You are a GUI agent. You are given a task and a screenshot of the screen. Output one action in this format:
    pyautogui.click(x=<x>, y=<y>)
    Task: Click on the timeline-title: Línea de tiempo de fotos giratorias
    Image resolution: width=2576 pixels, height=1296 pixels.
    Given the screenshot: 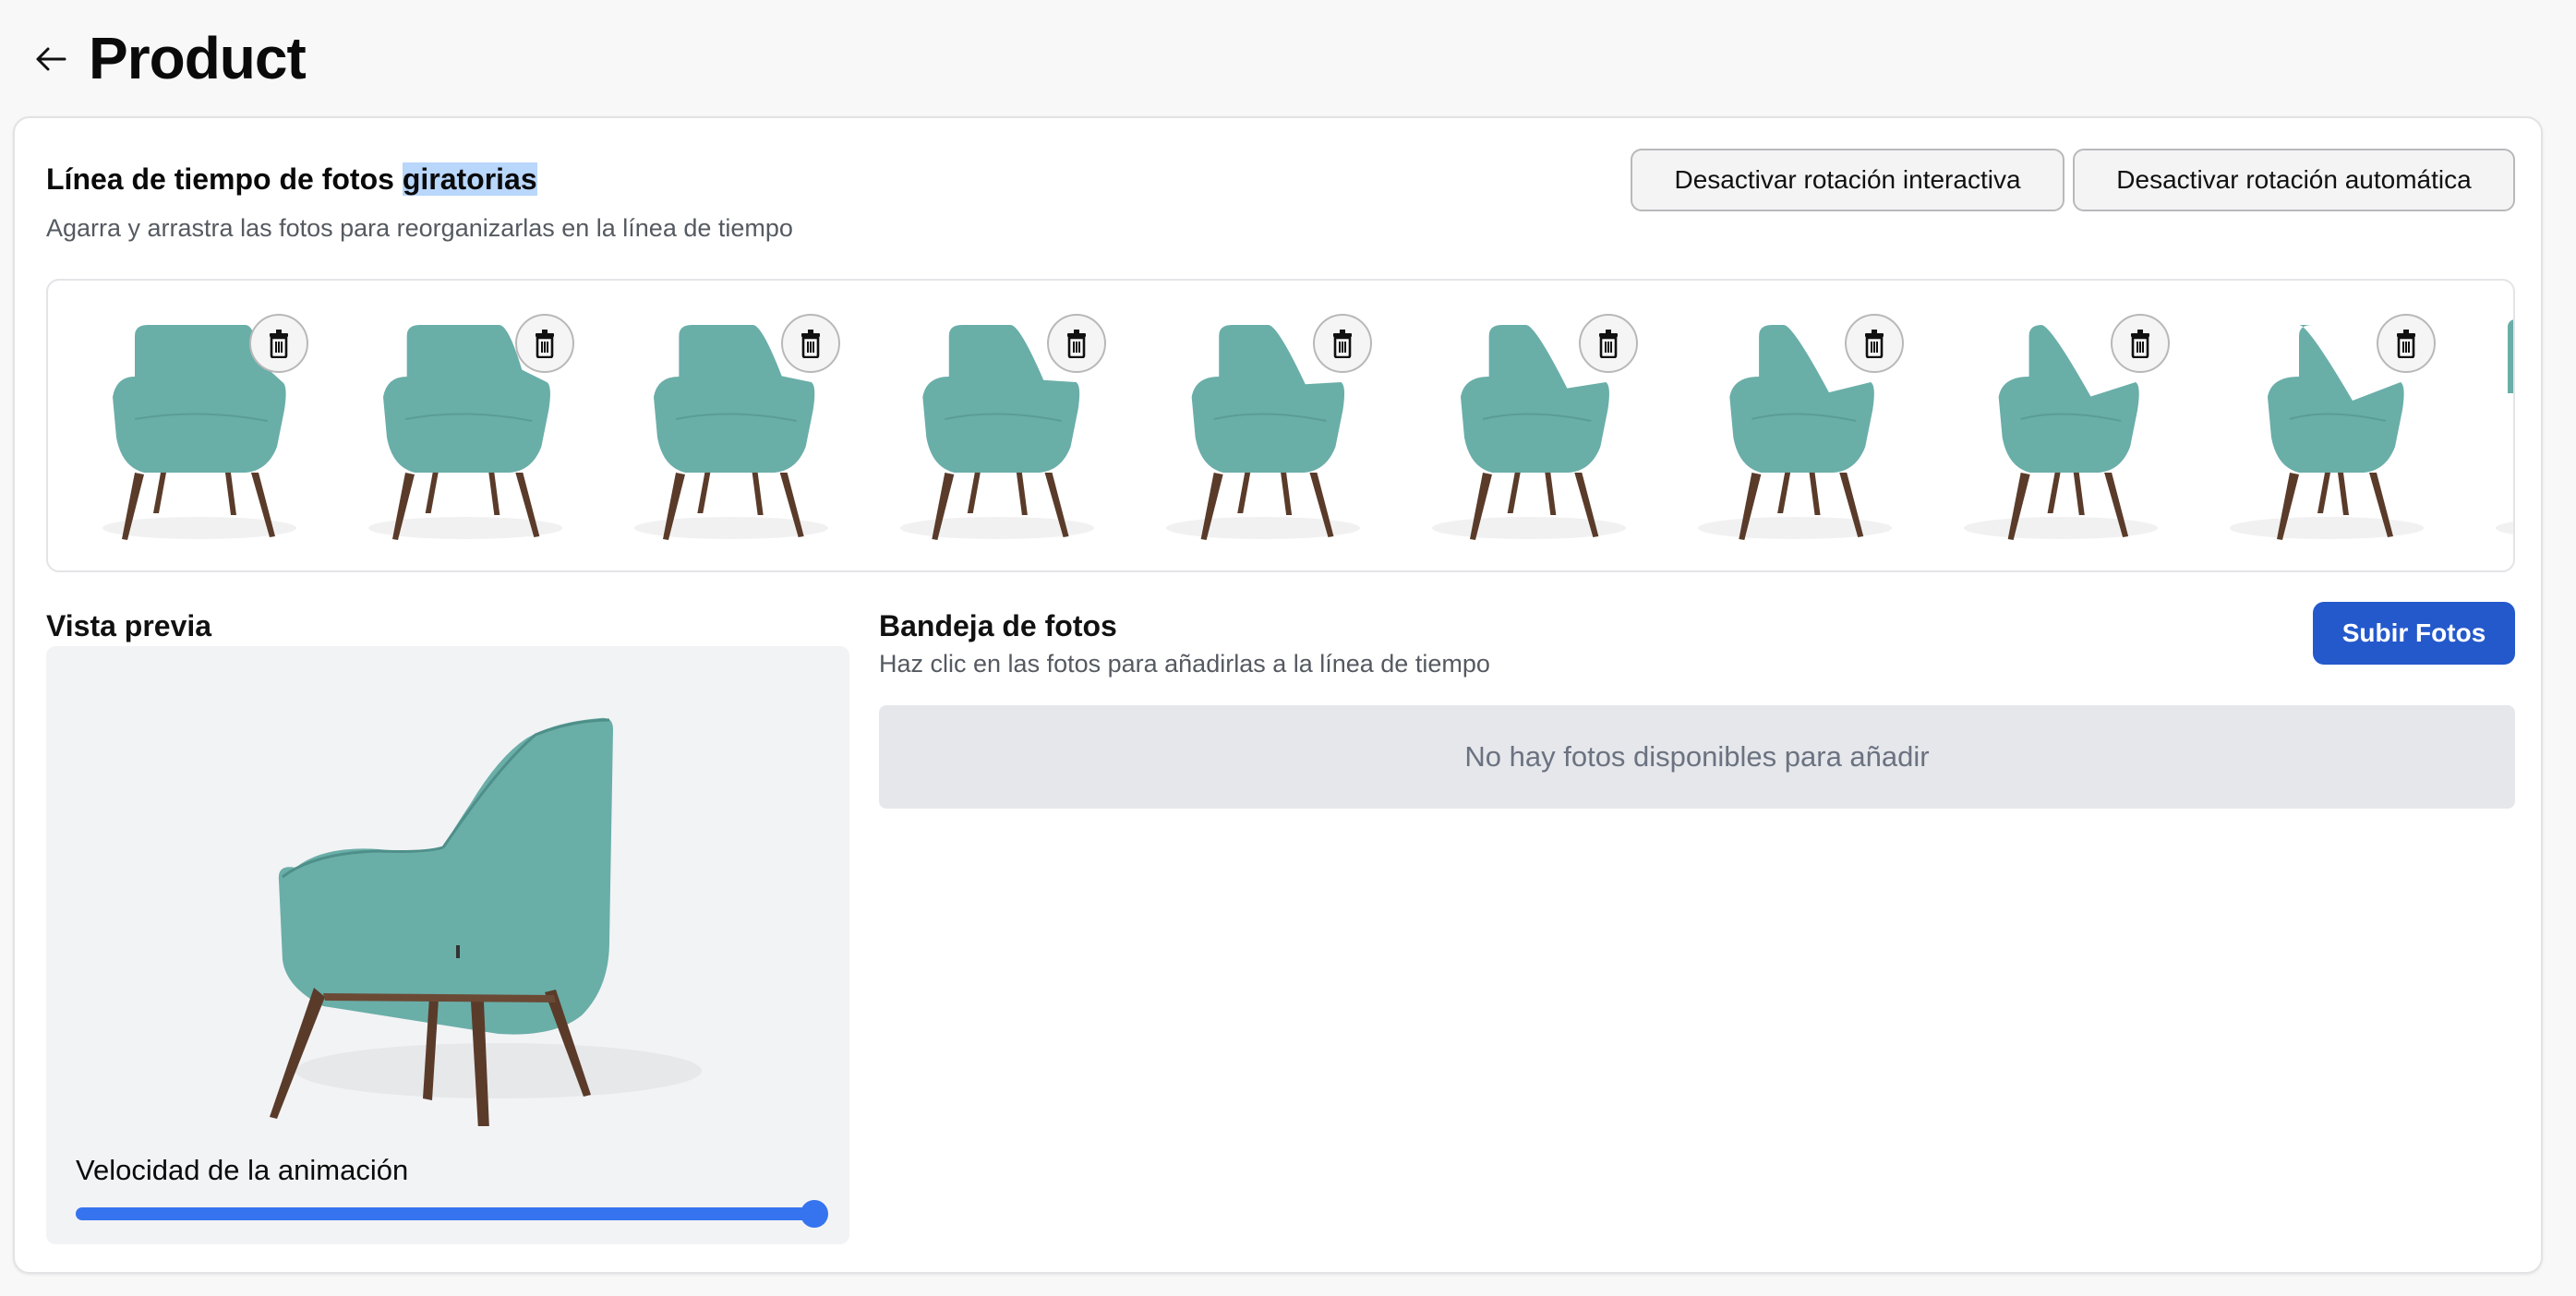 What is the action you would take?
    pyautogui.click(x=291, y=179)
    